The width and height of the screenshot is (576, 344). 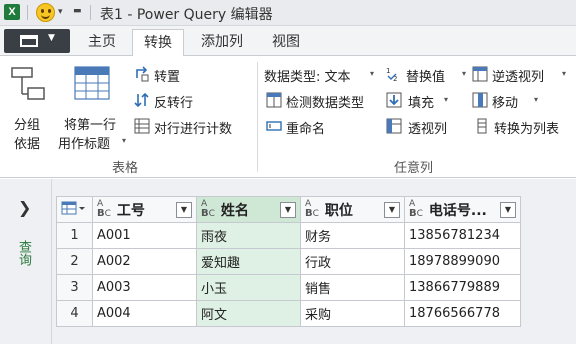 I want to click on replace-values-icon: 12, so click(x=391, y=74).